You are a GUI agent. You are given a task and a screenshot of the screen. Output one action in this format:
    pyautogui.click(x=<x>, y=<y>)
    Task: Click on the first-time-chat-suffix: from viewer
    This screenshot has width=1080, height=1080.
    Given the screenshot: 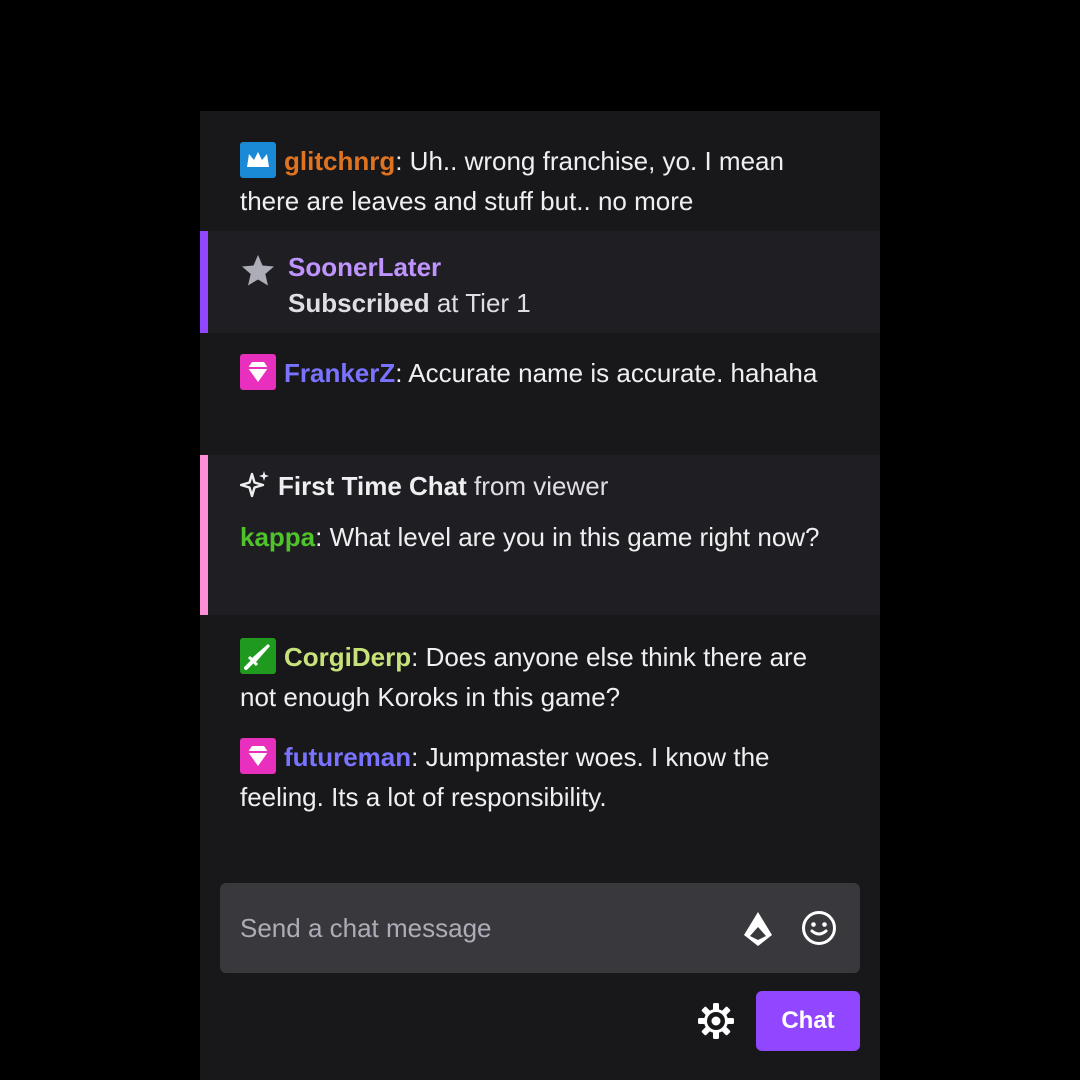 What is the action you would take?
    pyautogui.click(x=537, y=486)
    